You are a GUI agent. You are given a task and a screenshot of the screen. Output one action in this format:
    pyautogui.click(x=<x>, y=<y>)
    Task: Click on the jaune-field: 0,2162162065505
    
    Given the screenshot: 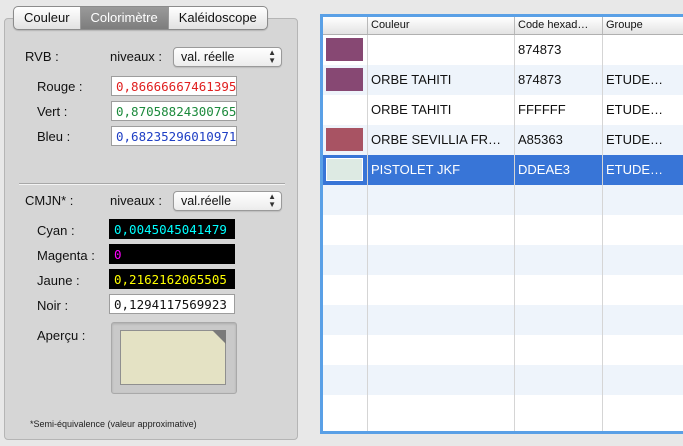 What is the action you would take?
    pyautogui.click(x=172, y=279)
    